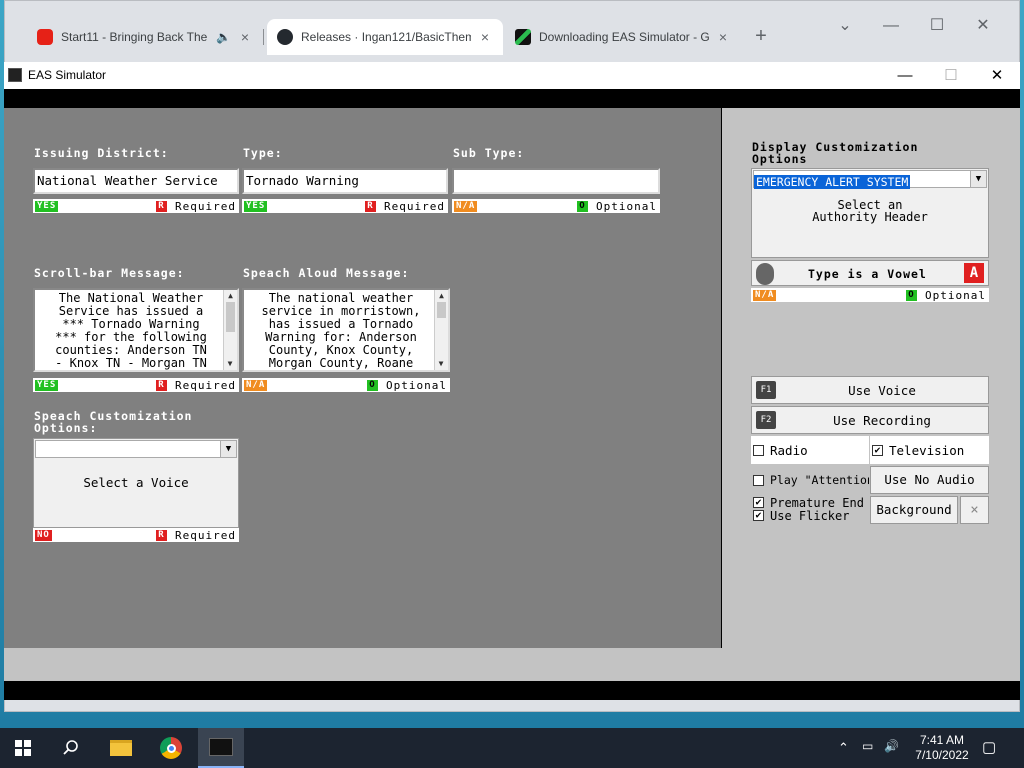 This screenshot has height=768, width=1024. What do you see at coordinates (789, 450) in the screenshot?
I see `radio-label: Radio` at bounding box center [789, 450].